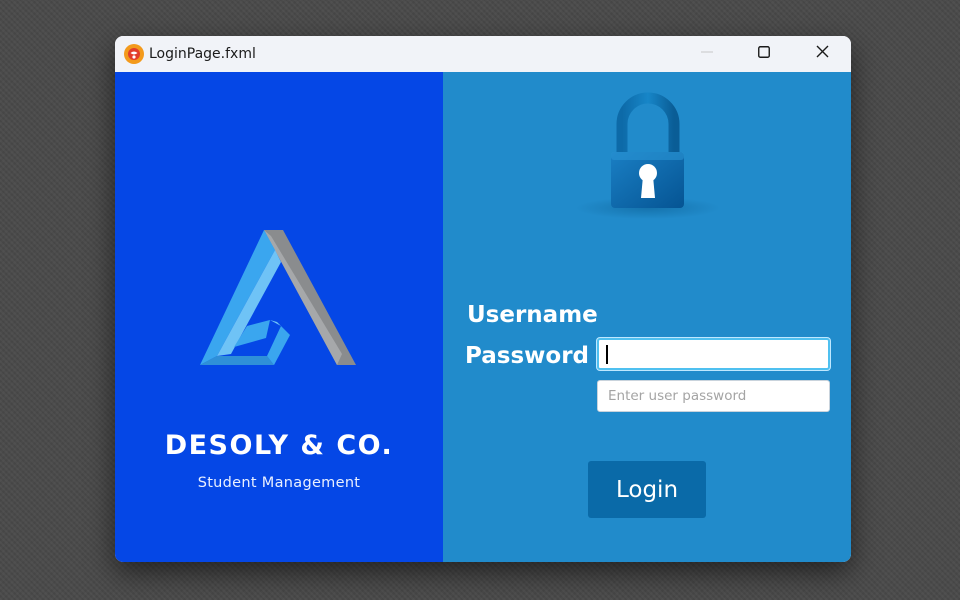  Describe the element at coordinates (527, 356) in the screenshot. I see `password-label: Password` at that location.